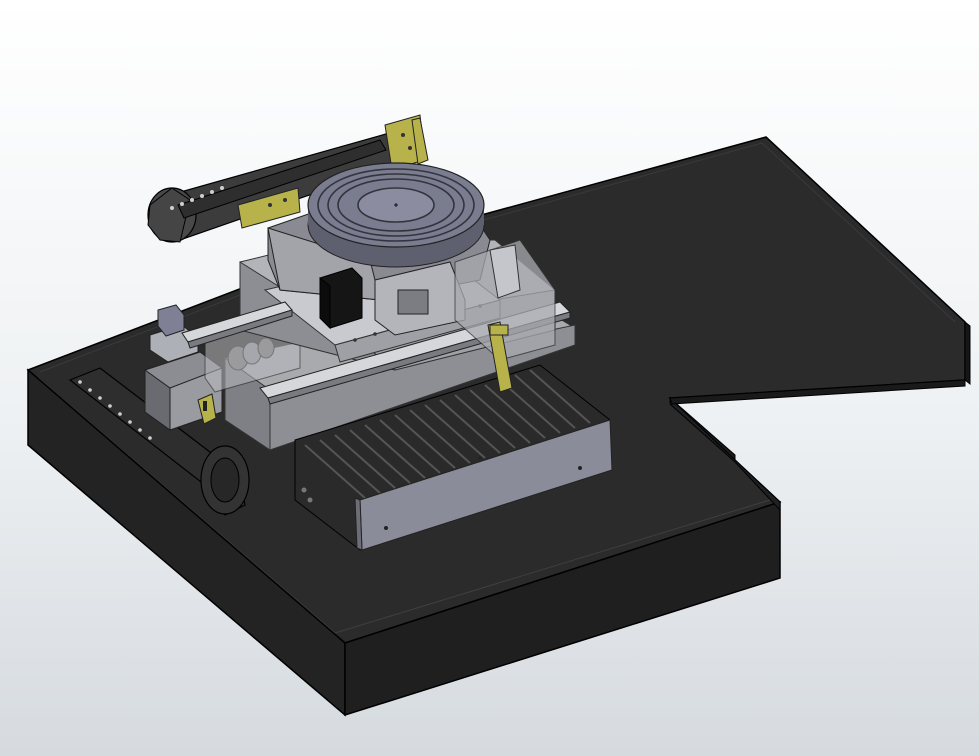  What do you see at coordinates (396, 215) in the screenshot?
I see `rotary-table` at bounding box center [396, 215].